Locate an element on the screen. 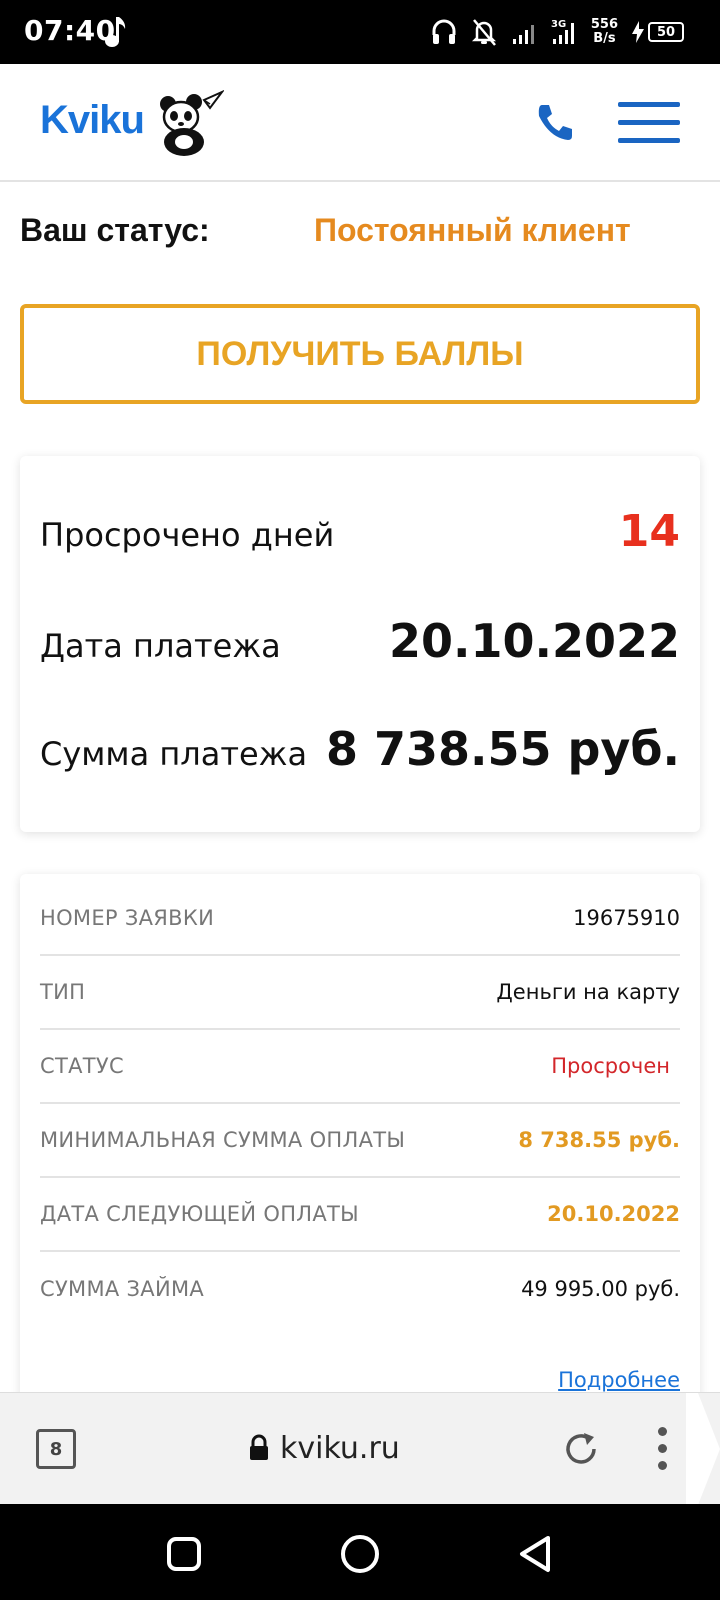 This screenshot has width=720, height=1600. next-payment-date-label: ДАТА СЛЕДУЮЩЕЙ ОПЛАТЫ is located at coordinates (199, 1214).